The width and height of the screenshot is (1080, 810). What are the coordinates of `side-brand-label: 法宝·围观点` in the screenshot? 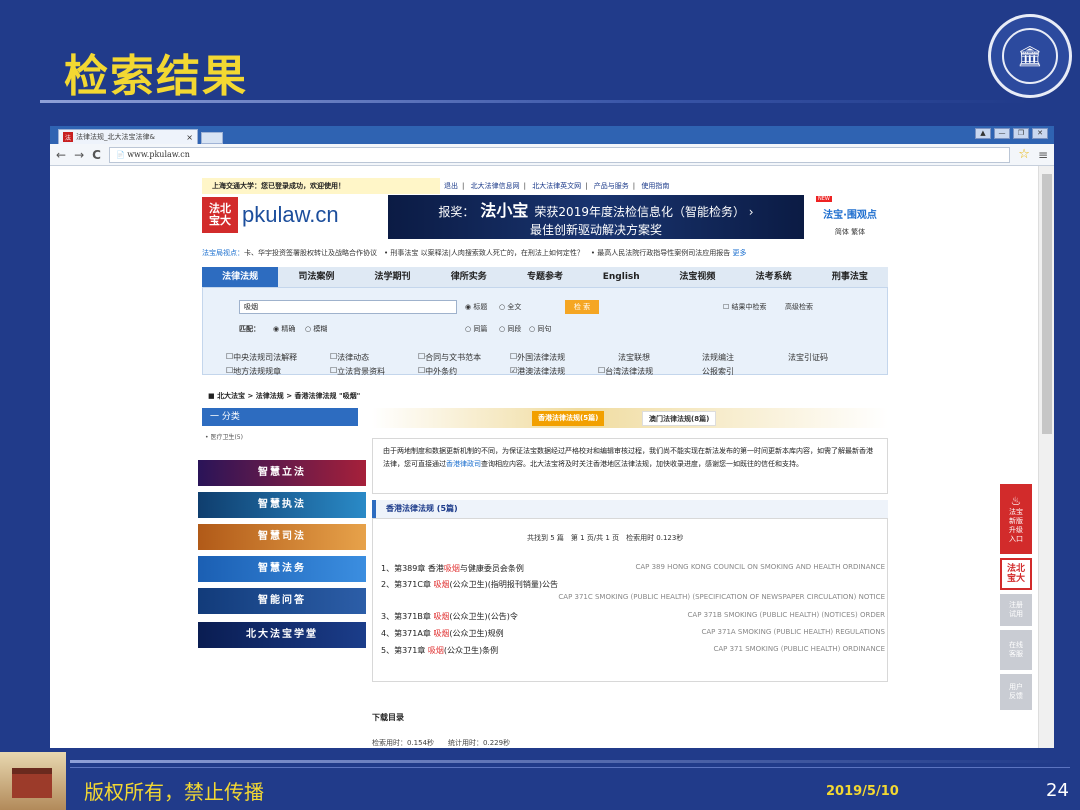 It's located at (850, 215).